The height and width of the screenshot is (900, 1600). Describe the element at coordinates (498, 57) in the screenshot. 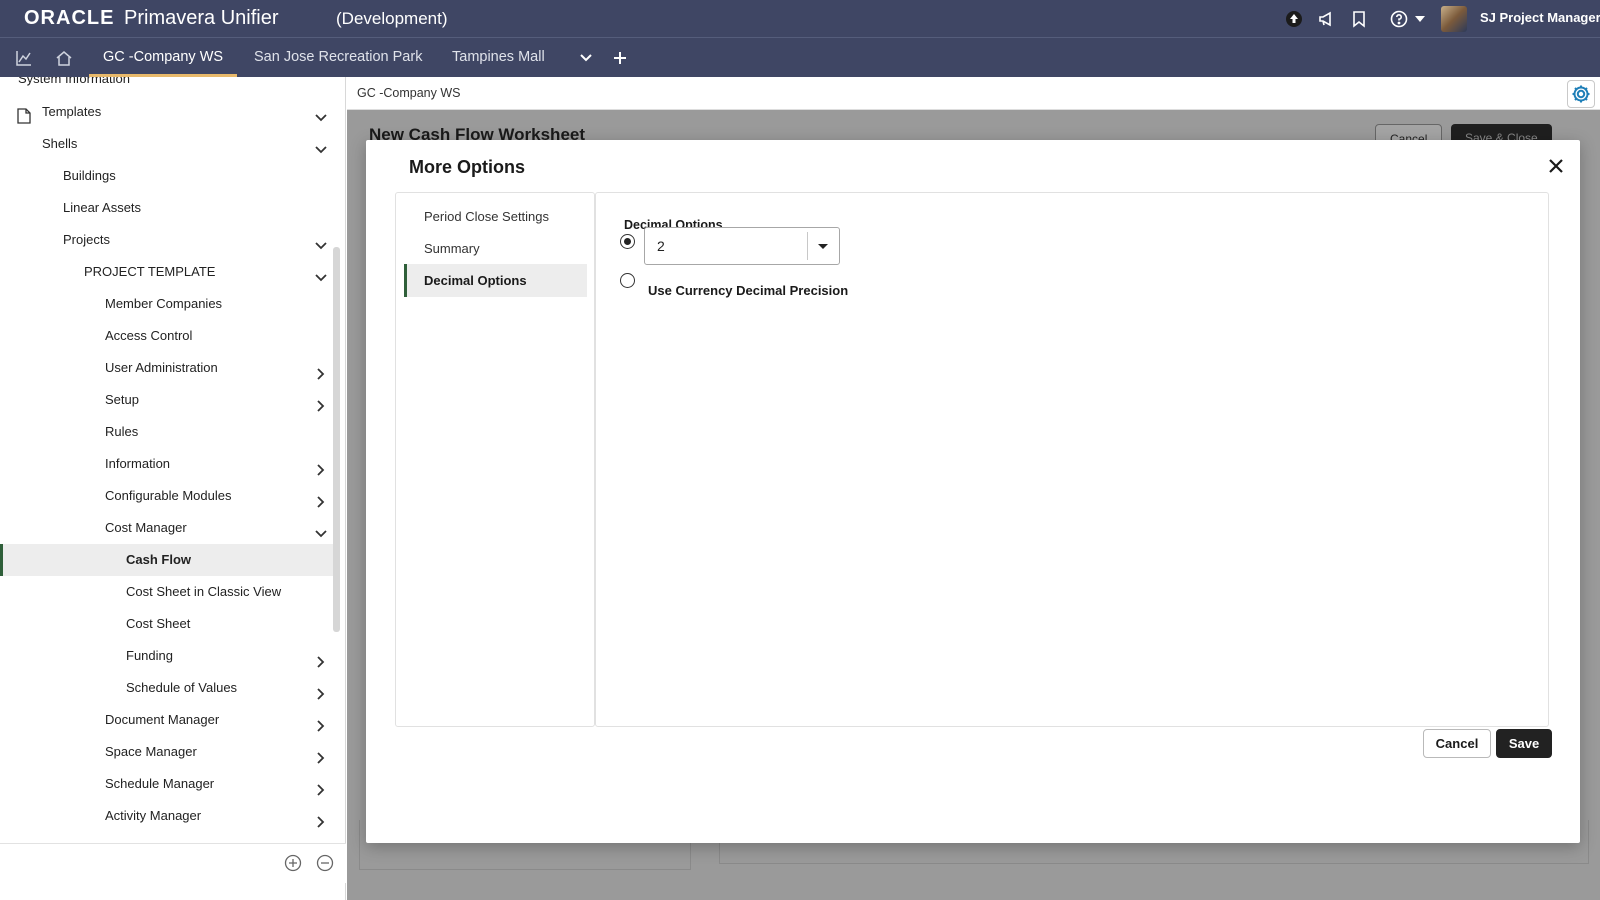

I see `tab-tampines-mall: Tampines Mall` at that location.